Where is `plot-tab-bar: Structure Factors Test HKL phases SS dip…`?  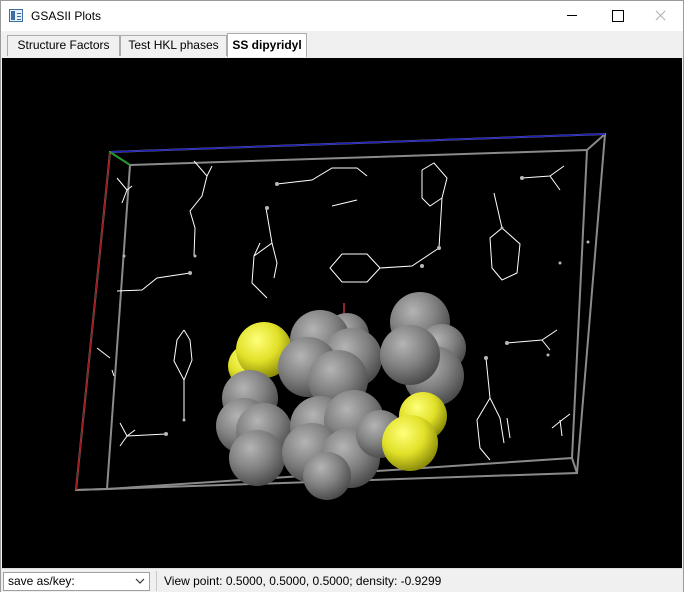 plot-tab-bar: Structure Factors Test HKL phases SS dip… is located at coordinates (342, 44).